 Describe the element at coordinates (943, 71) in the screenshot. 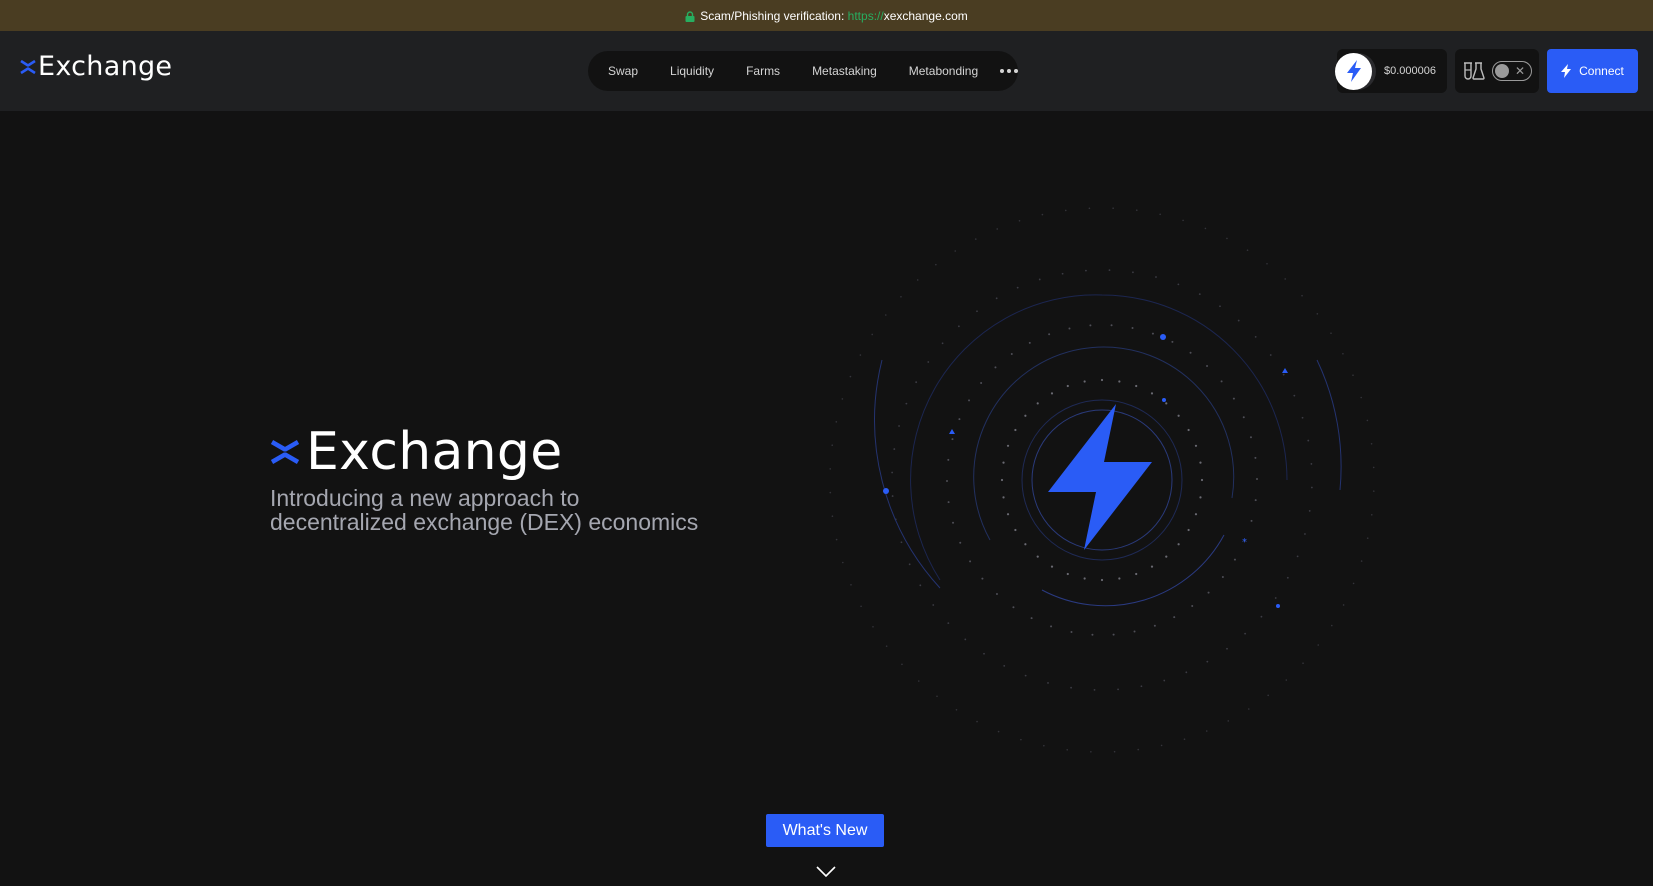

I see `nav-item-metabonding: Metabonding` at that location.